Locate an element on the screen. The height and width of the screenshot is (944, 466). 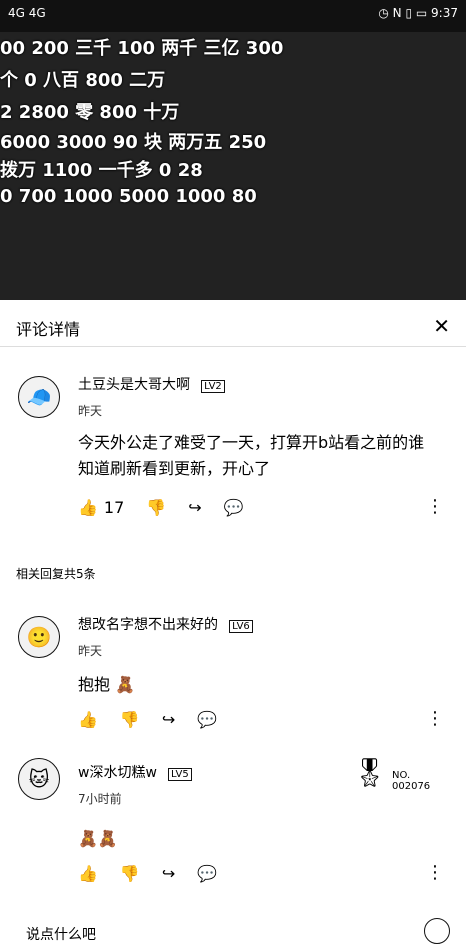
like-count: 17 is located at coordinates (114, 507).